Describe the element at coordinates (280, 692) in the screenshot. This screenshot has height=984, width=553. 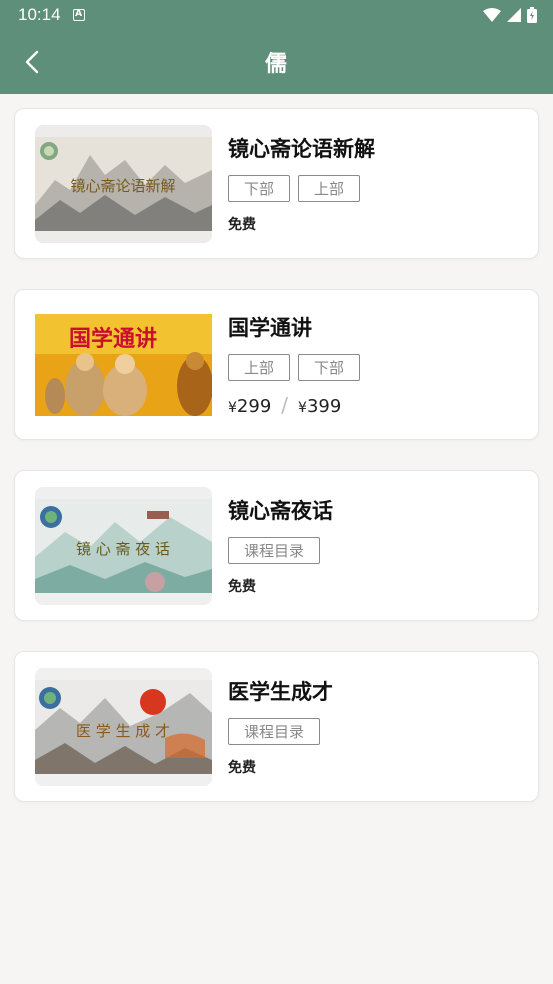
I see `course-title: 医学生成才` at that location.